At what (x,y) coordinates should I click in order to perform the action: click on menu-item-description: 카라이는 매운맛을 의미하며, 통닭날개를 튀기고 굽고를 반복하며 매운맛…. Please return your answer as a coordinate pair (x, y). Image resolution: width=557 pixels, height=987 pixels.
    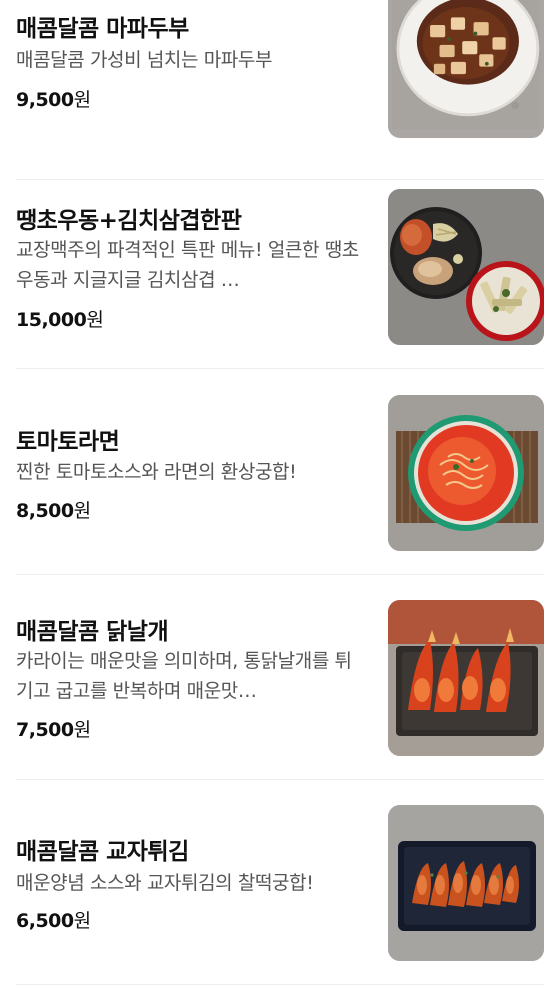
    Looking at the image, I should click on (184, 676).